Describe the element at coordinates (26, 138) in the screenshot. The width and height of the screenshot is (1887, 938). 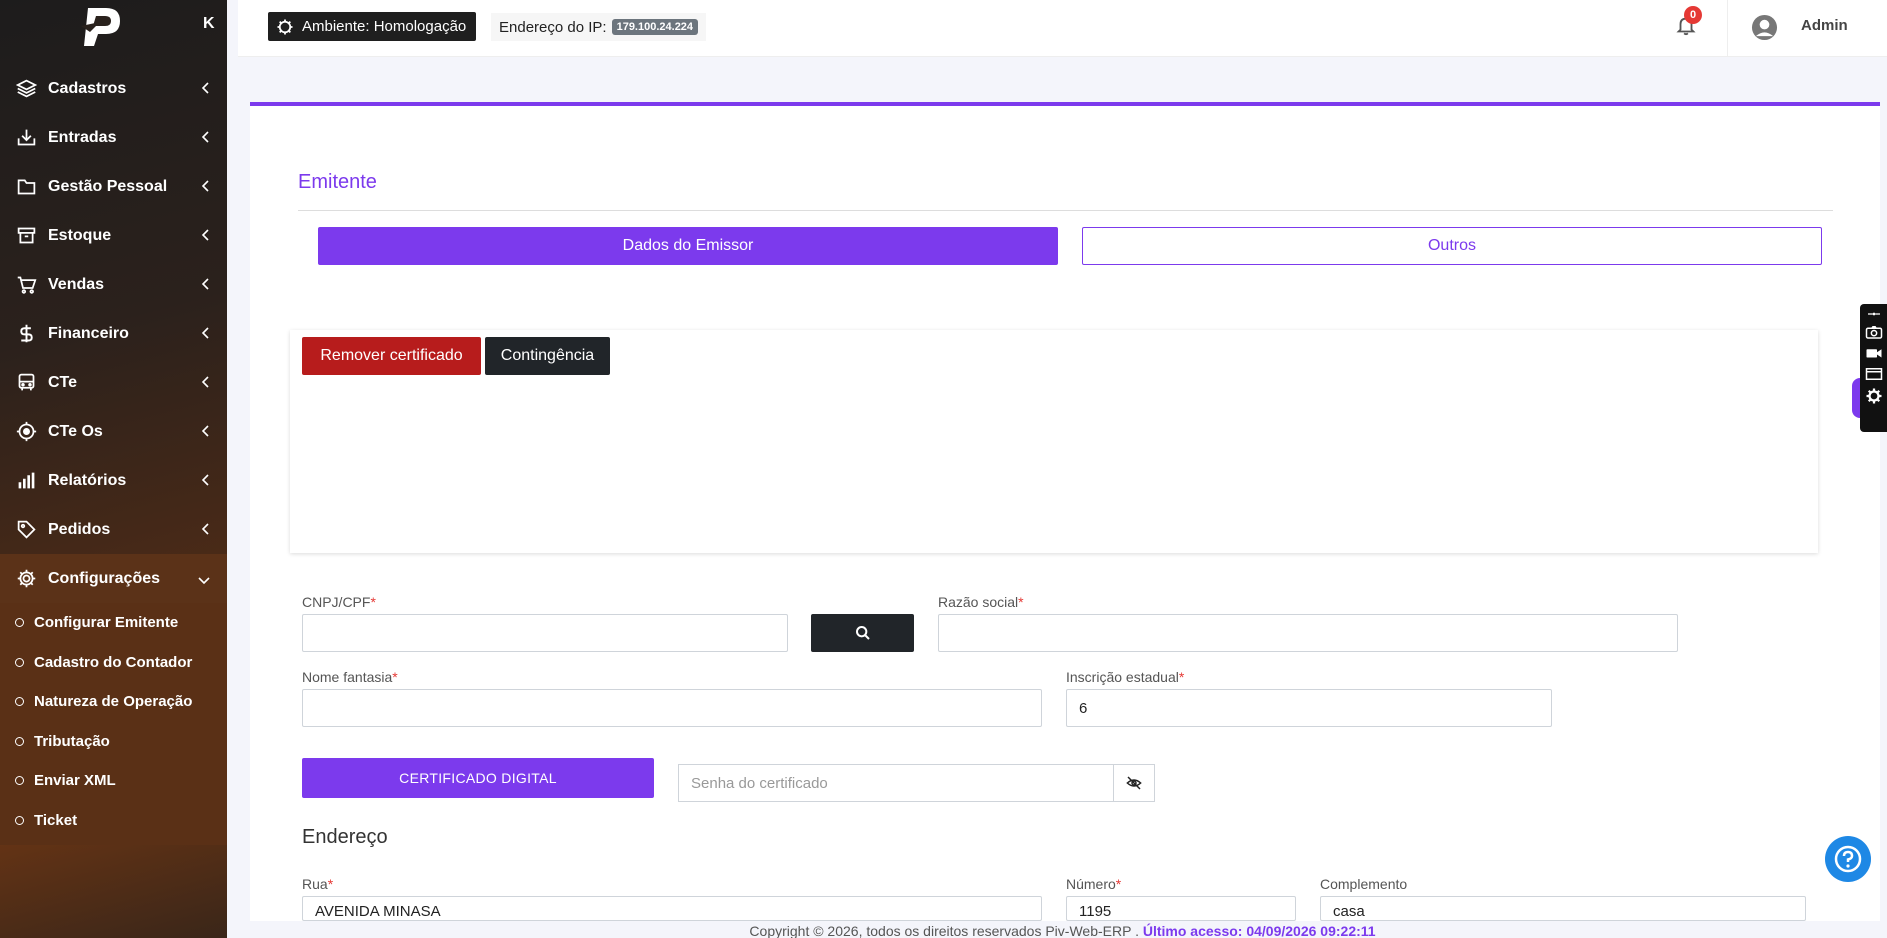
I see `inbox-download-icon` at that location.